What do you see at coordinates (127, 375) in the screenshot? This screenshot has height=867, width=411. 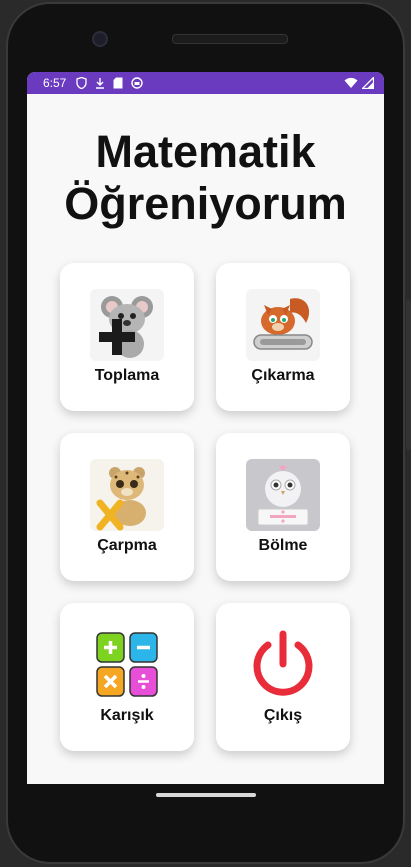 I see `card-label: Toplama` at bounding box center [127, 375].